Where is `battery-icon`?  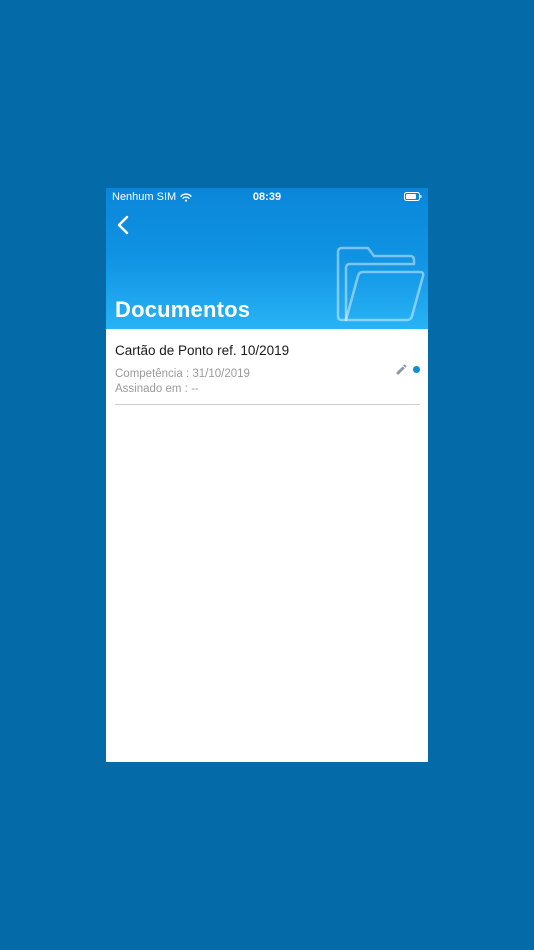 battery-icon is located at coordinates (413, 196).